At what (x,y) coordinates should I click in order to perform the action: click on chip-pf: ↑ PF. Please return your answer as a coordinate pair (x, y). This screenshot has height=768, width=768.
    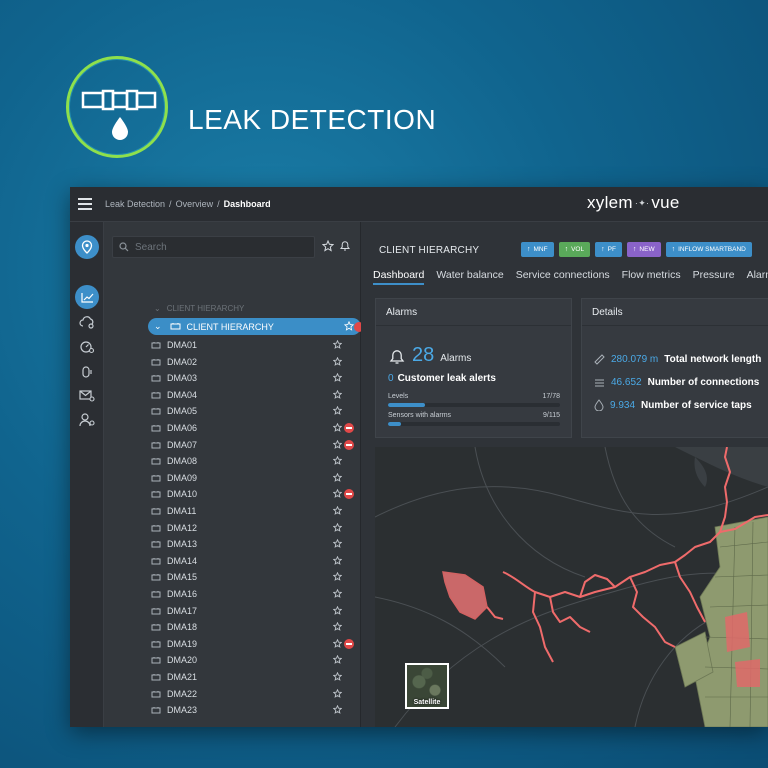
    Looking at the image, I should click on (608, 249).